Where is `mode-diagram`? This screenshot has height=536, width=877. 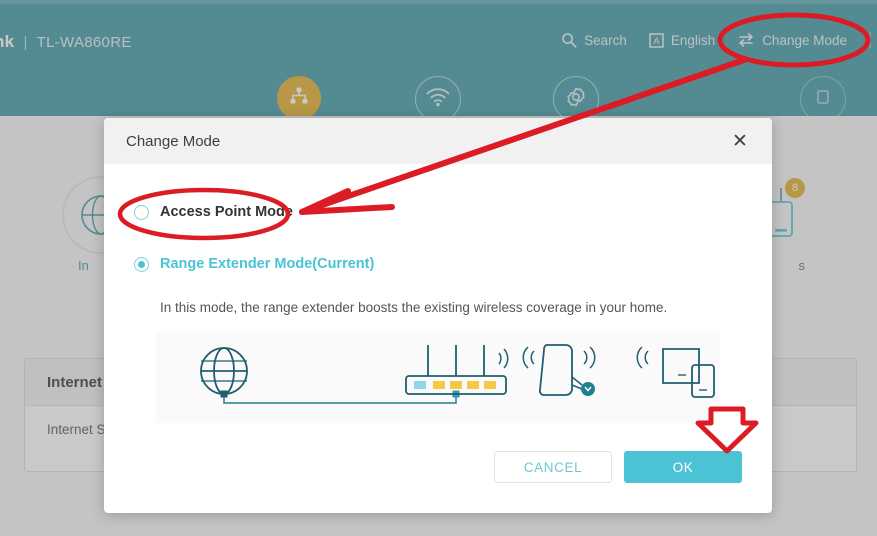 mode-diagram is located at coordinates (438, 377).